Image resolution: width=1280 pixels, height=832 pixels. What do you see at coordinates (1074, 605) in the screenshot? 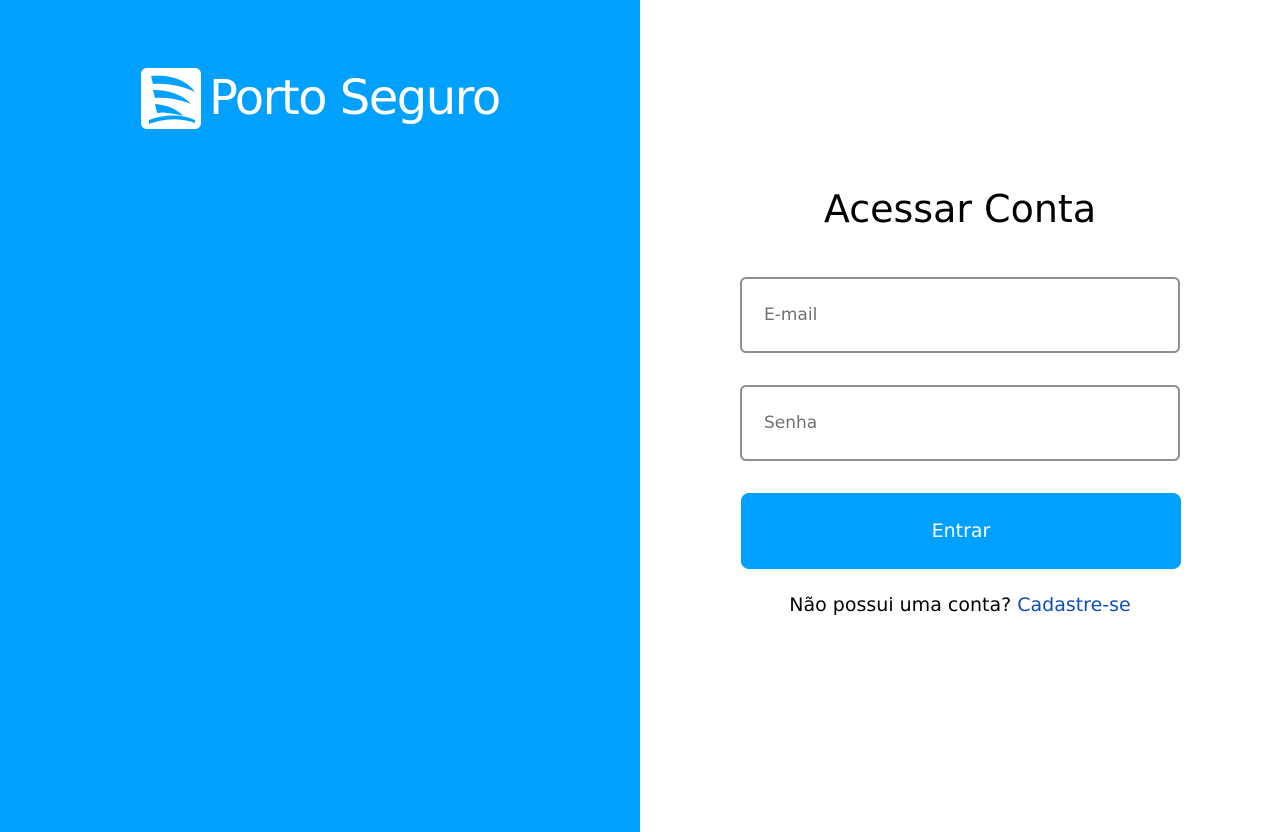
I see `signup-link: Cadastre-se` at bounding box center [1074, 605].